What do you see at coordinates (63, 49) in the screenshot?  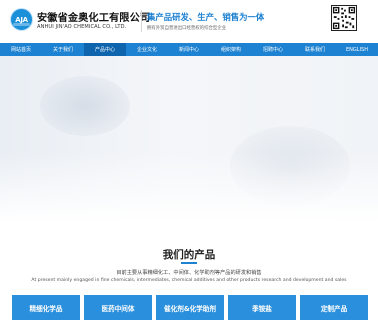 I see `nav-item-about: 关于我们` at bounding box center [63, 49].